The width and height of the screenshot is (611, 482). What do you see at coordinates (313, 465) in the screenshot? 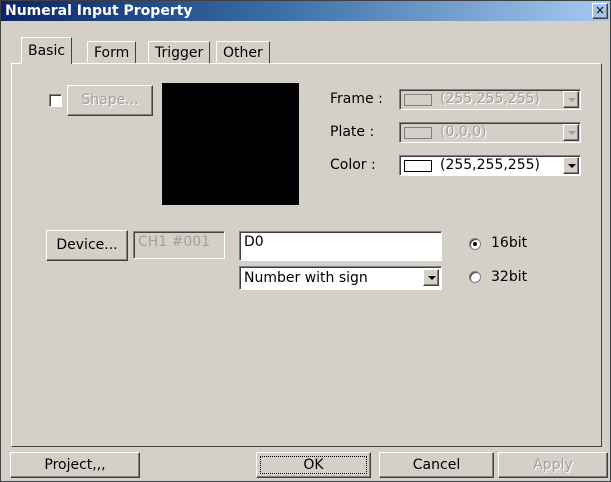
I see `ok-button: OK` at bounding box center [313, 465].